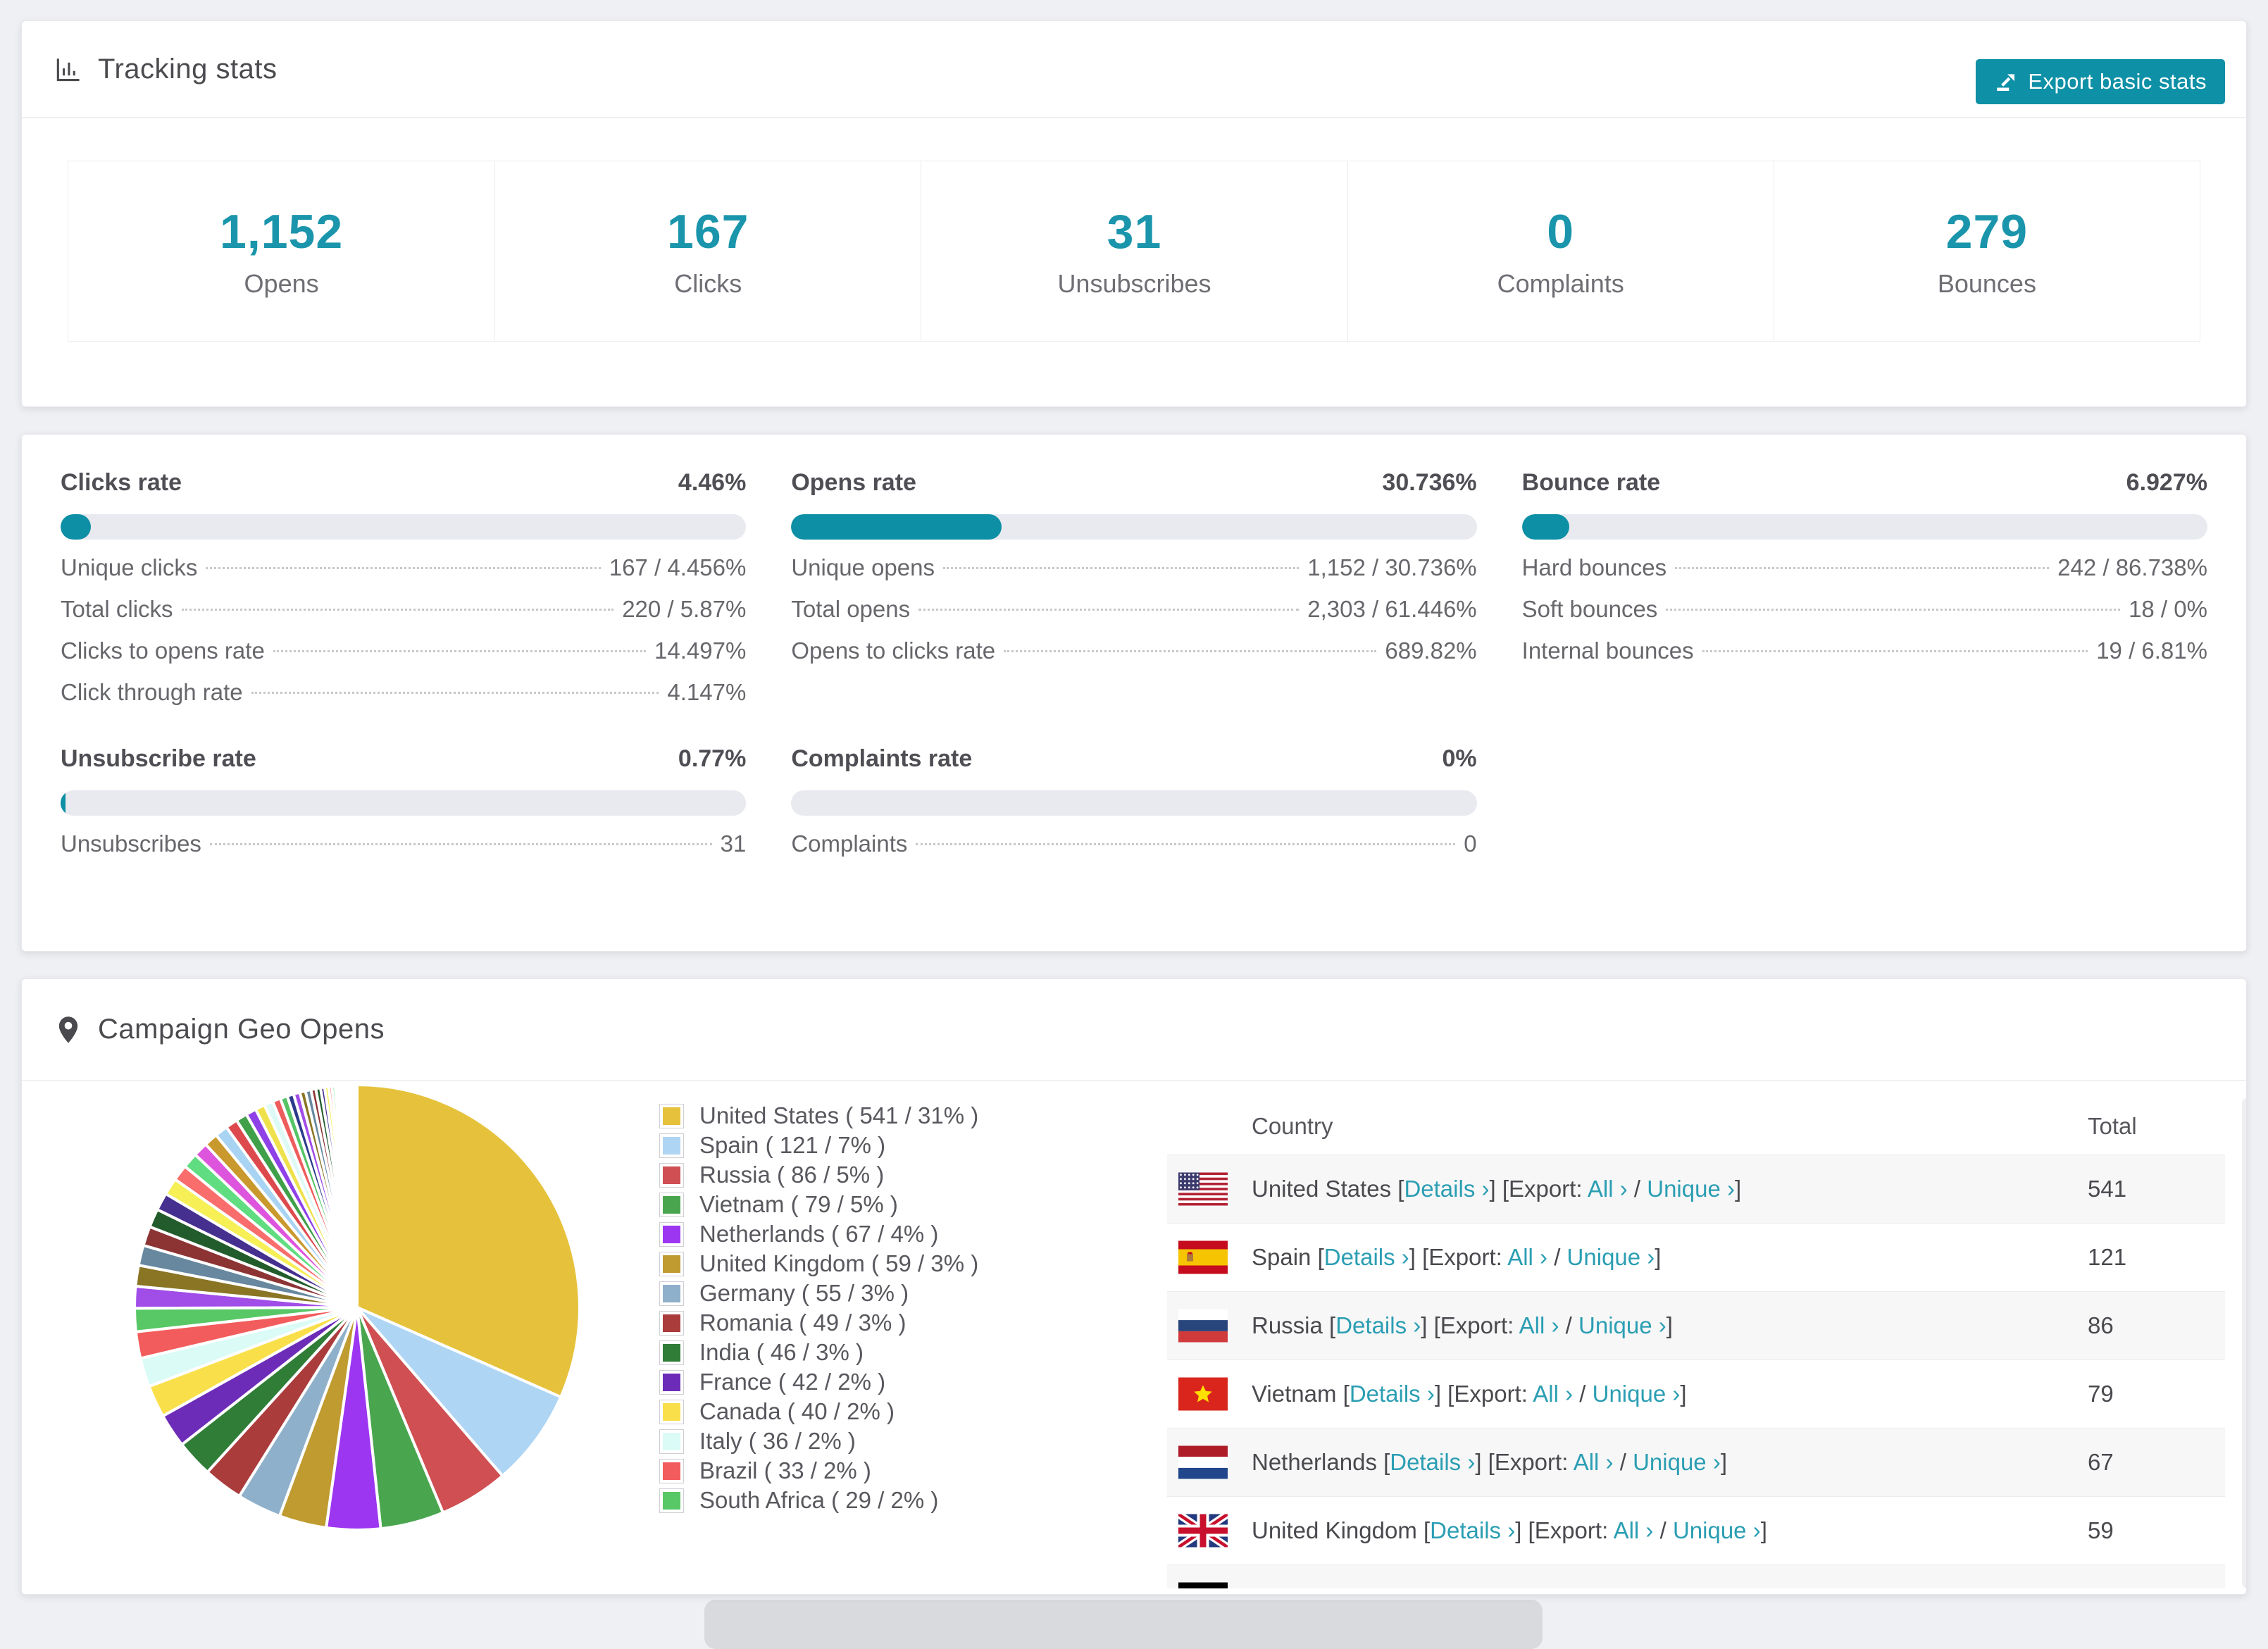 This screenshot has height=1649, width=2268. Describe the element at coordinates (818, 1205) in the screenshot. I see `legend-item-vietnam: Vietnam ( 79 / 5% )` at that location.